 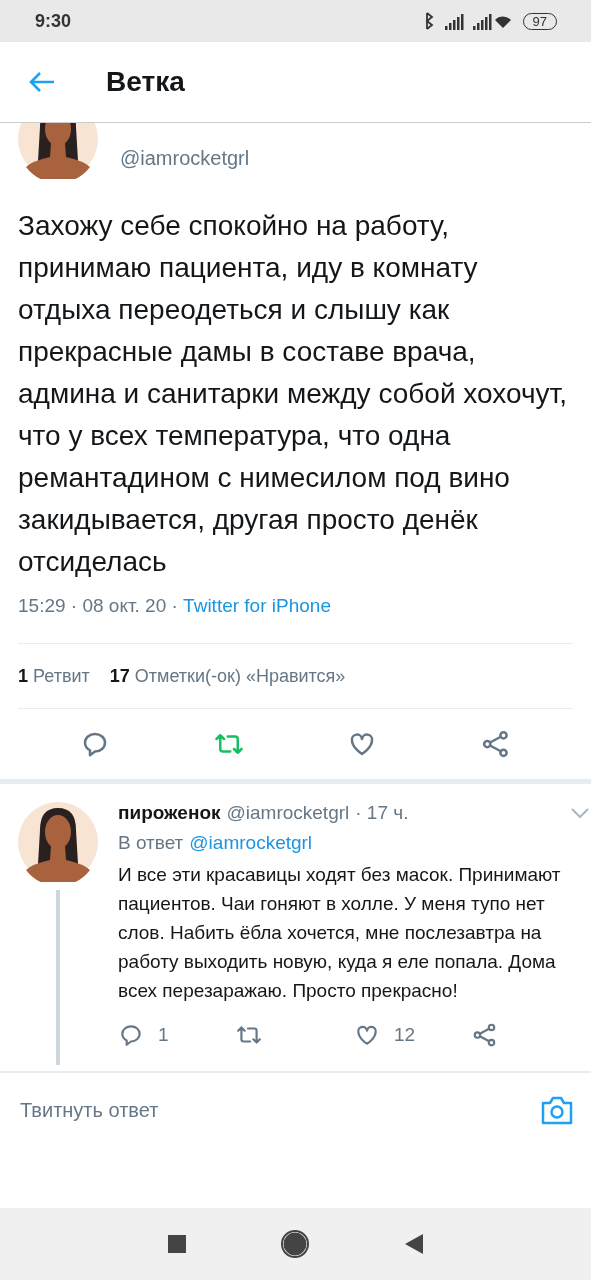 I want to click on page-title: Ветка, so click(x=145, y=82).